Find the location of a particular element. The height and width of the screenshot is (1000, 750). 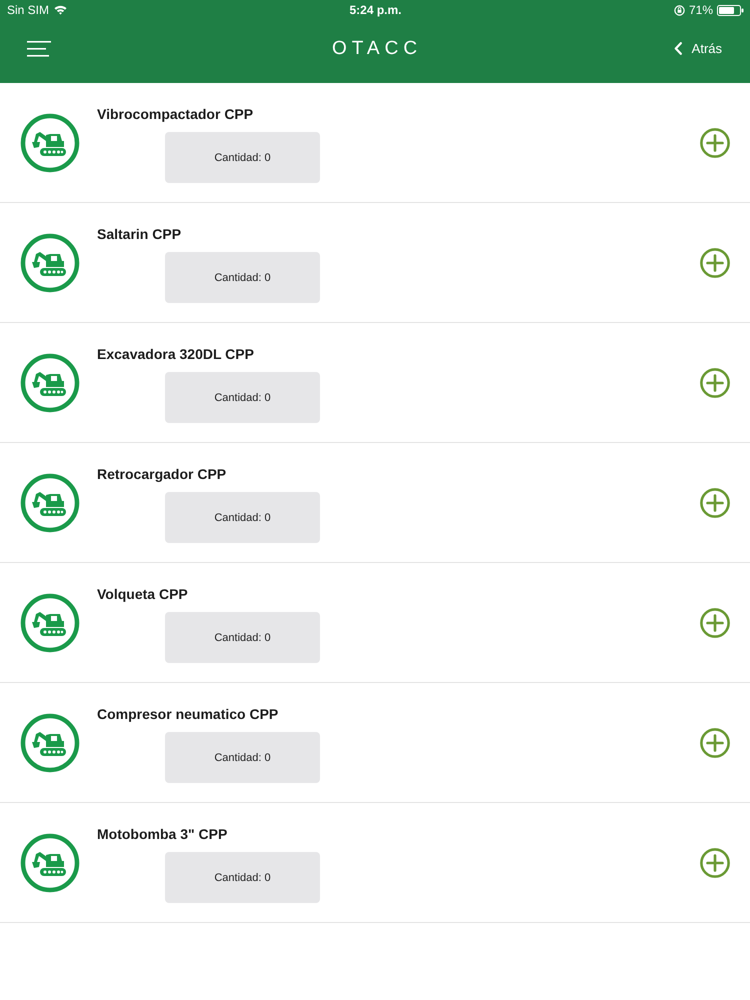

menu-button is located at coordinates (39, 48).